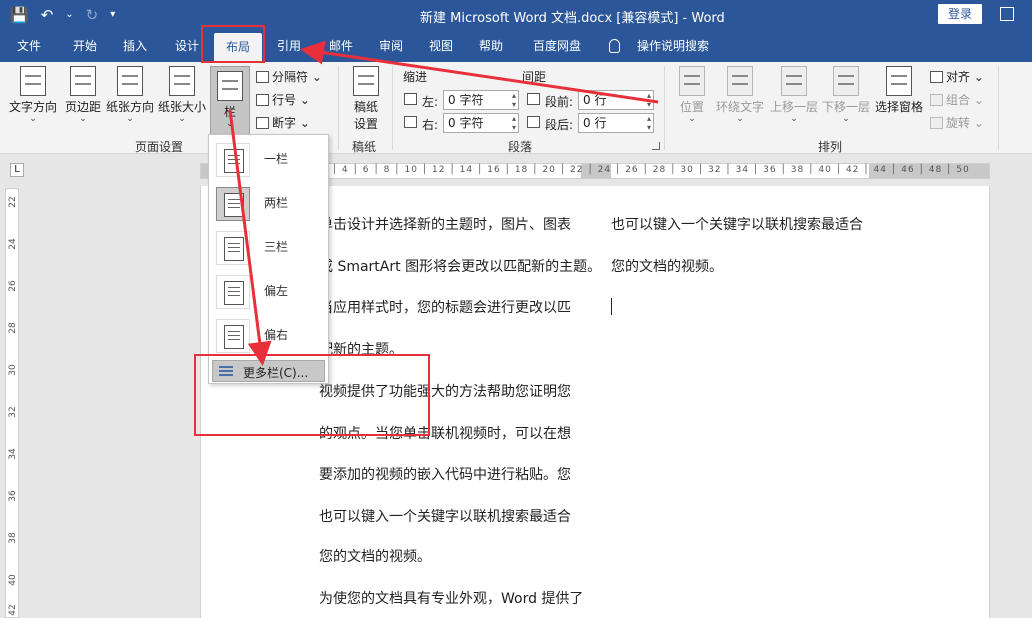  I want to click on wrap-text-button: 环绕文字 ⌄, so click(740, 94).